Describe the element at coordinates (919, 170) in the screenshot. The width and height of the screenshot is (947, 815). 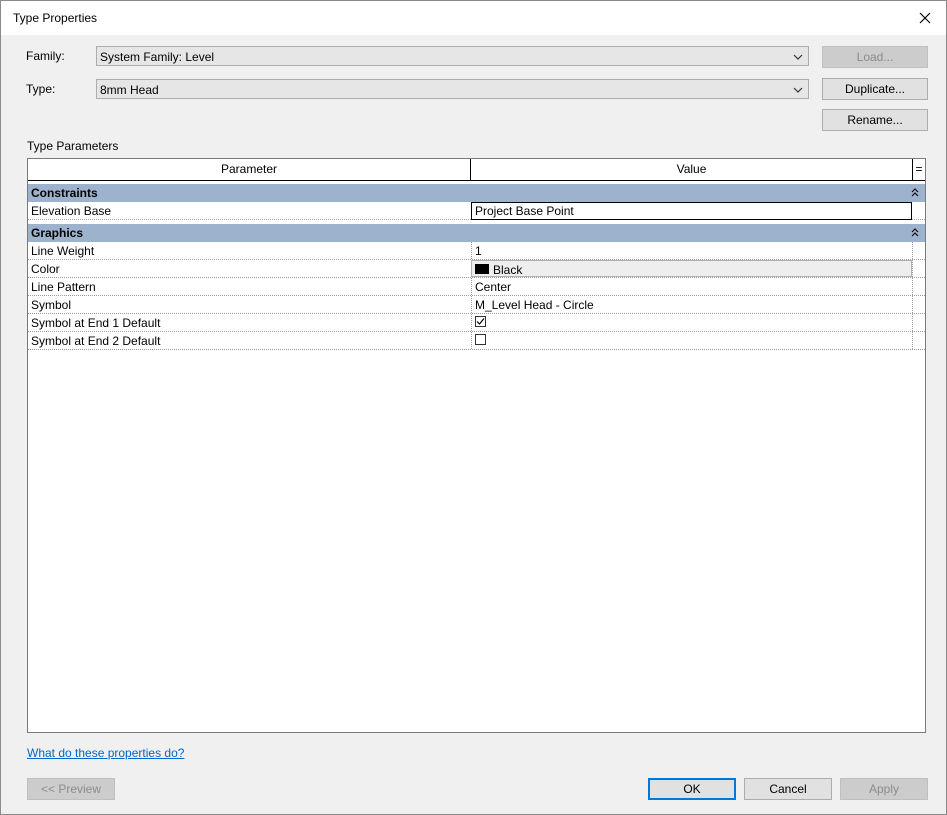
I see `column-options-button: =` at that location.